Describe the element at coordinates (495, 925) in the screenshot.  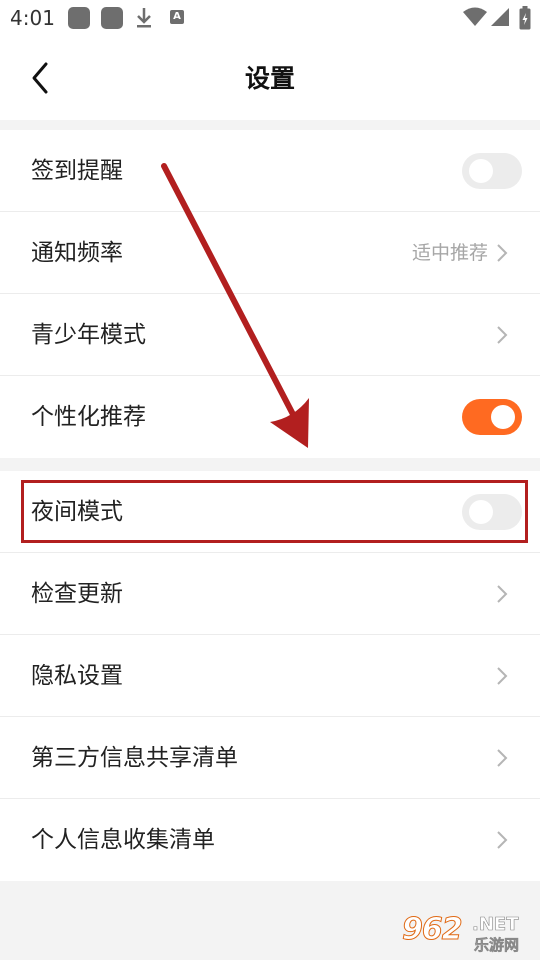
I see `watermark-suffix: .NET` at that location.